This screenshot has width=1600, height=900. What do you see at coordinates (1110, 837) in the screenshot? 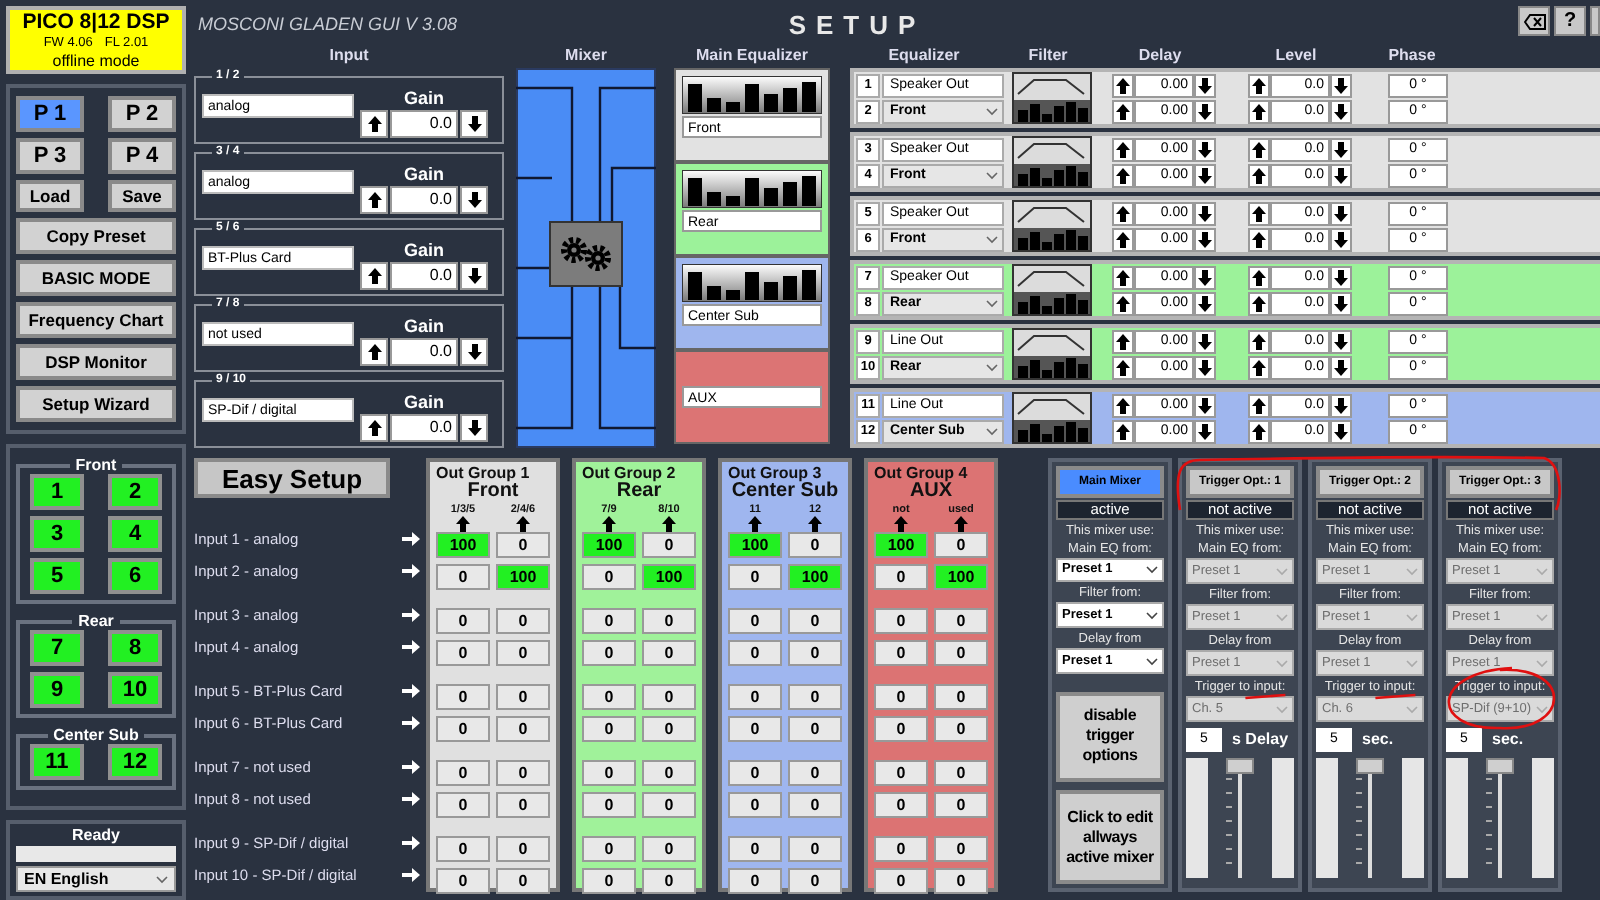
I see `edit-mixer-button: Click to edit allways active mixer` at bounding box center [1110, 837].